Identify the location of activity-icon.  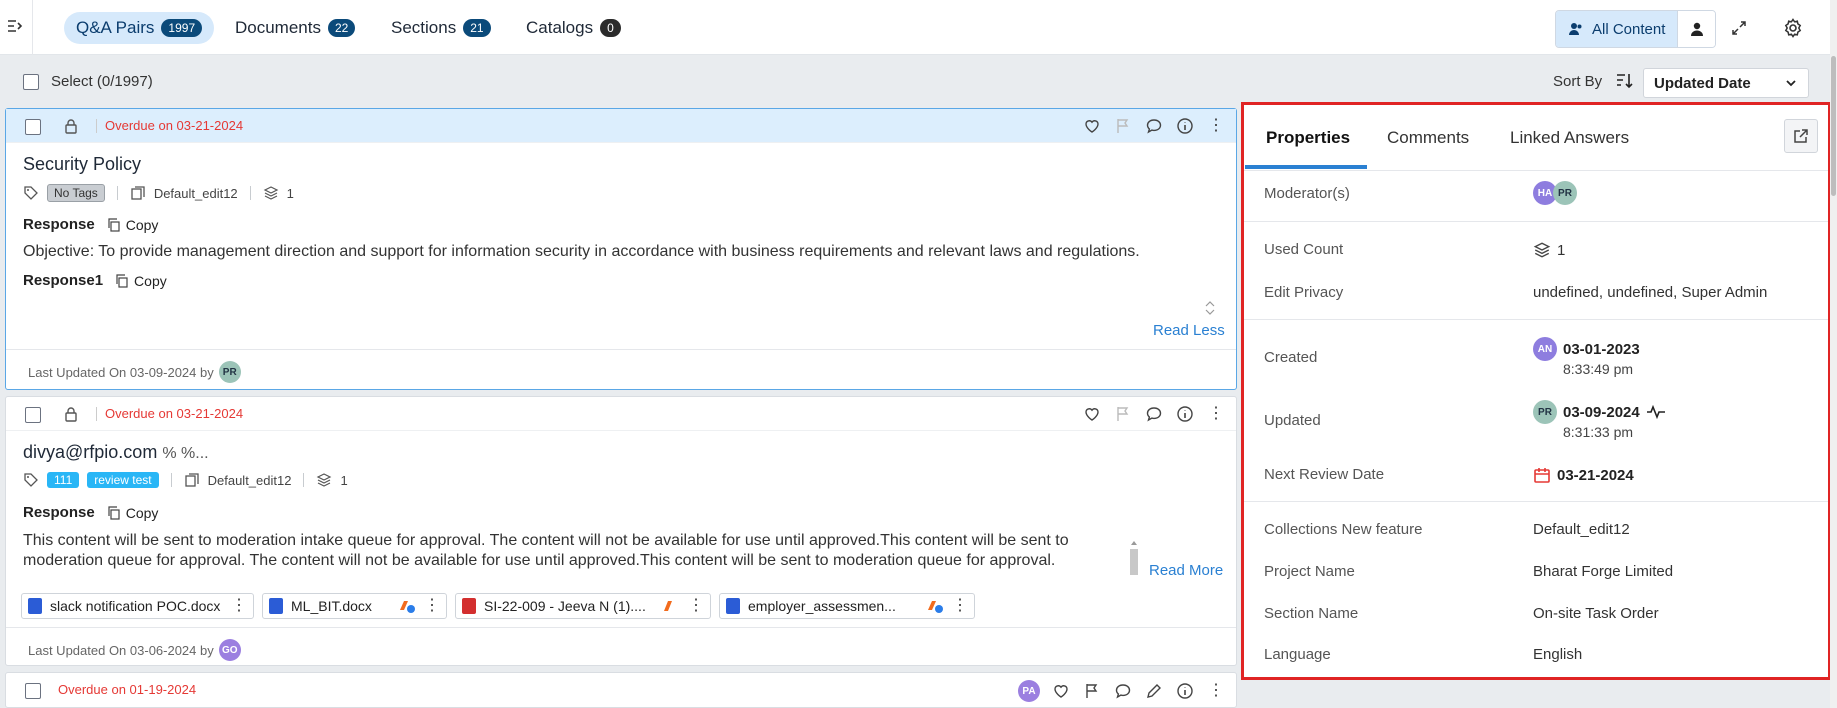
(1656, 412).